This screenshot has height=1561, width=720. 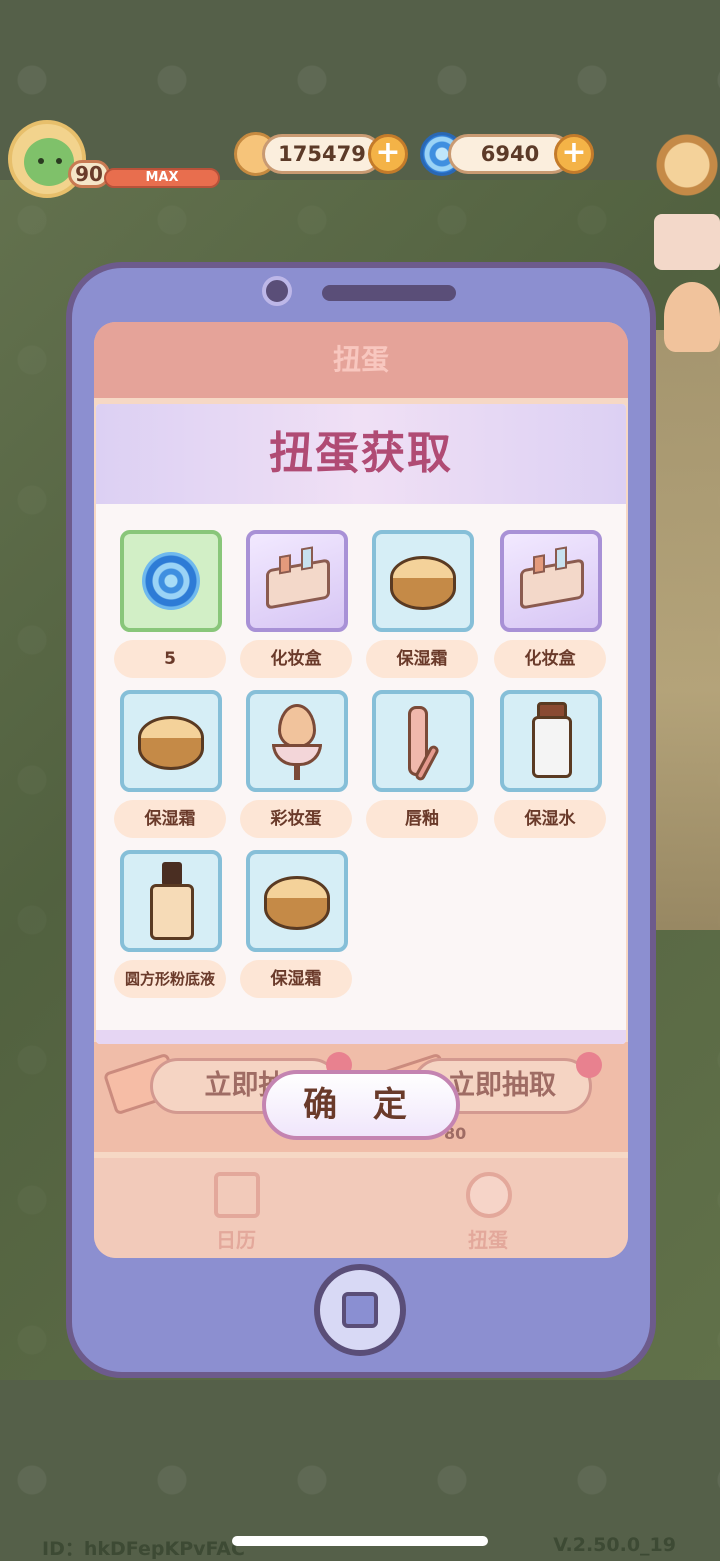 I want to click on gold-amount: 175479, so click(x=322, y=154).